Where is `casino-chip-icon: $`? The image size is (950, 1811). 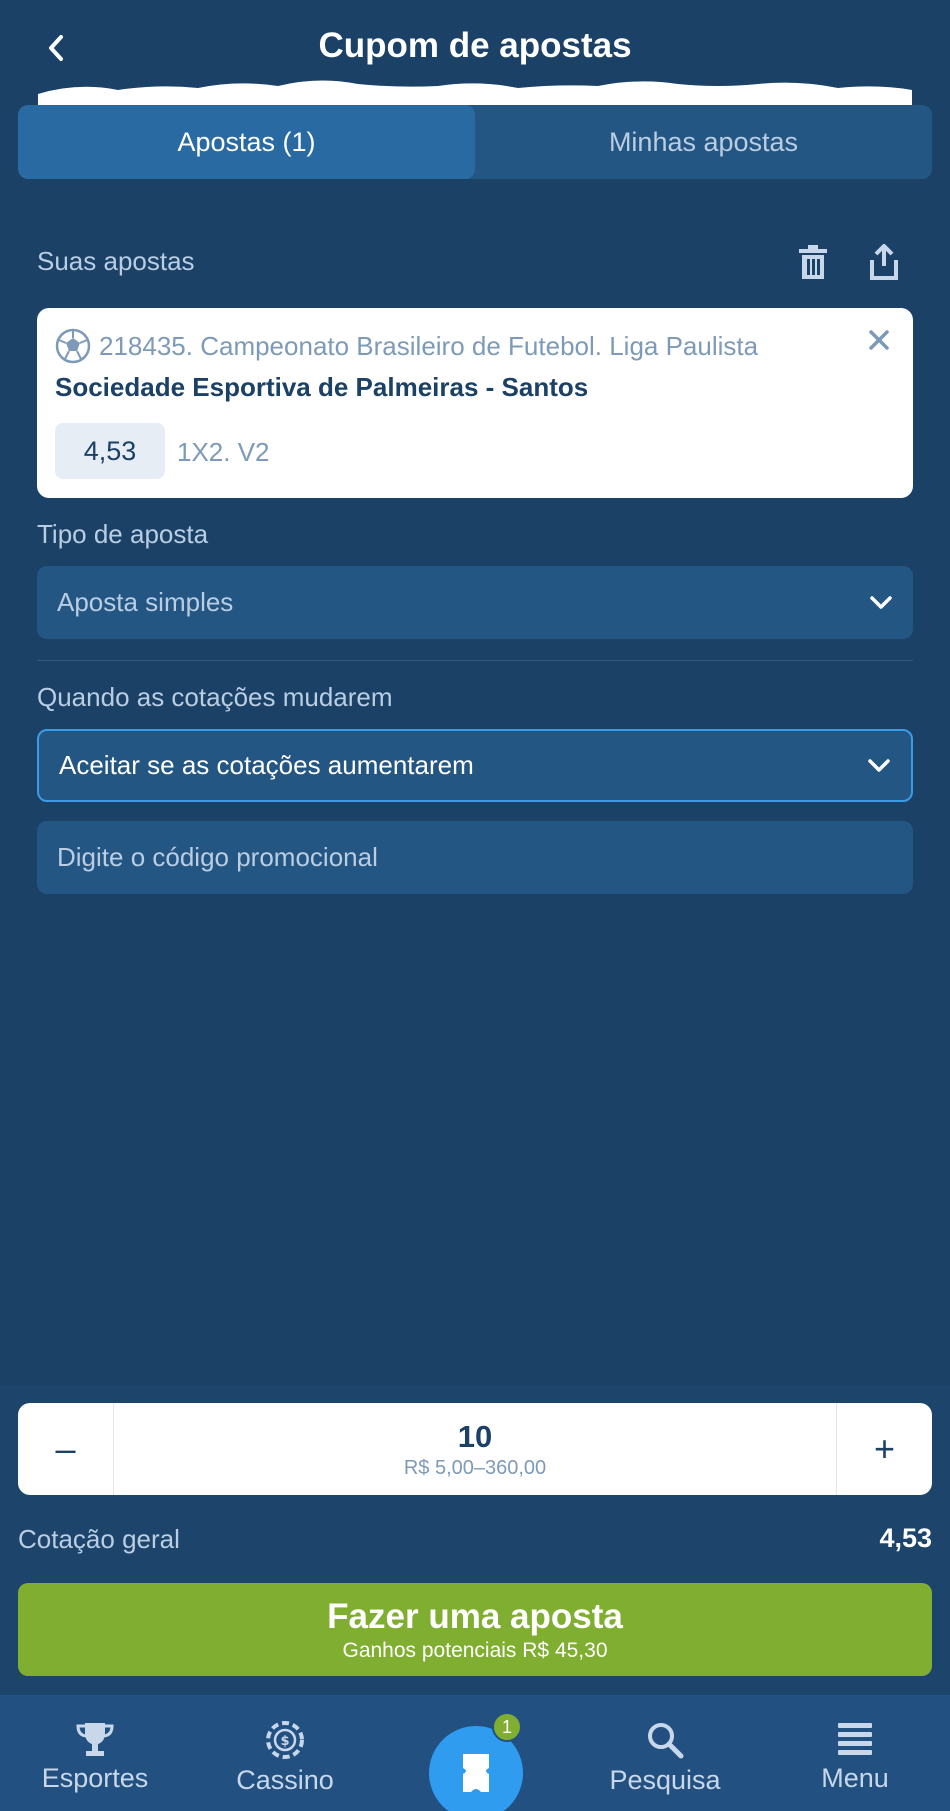 casino-chip-icon: $ is located at coordinates (285, 1740).